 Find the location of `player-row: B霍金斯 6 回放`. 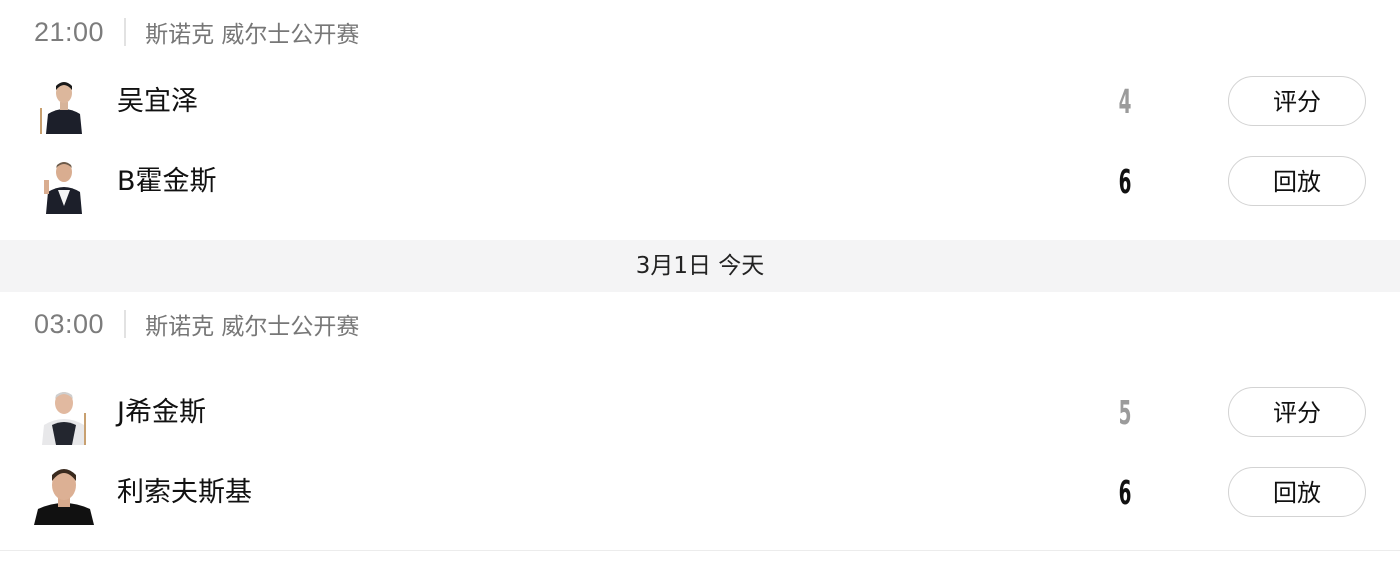

player-row: B霍金斯 6 回放 is located at coordinates (700, 182).